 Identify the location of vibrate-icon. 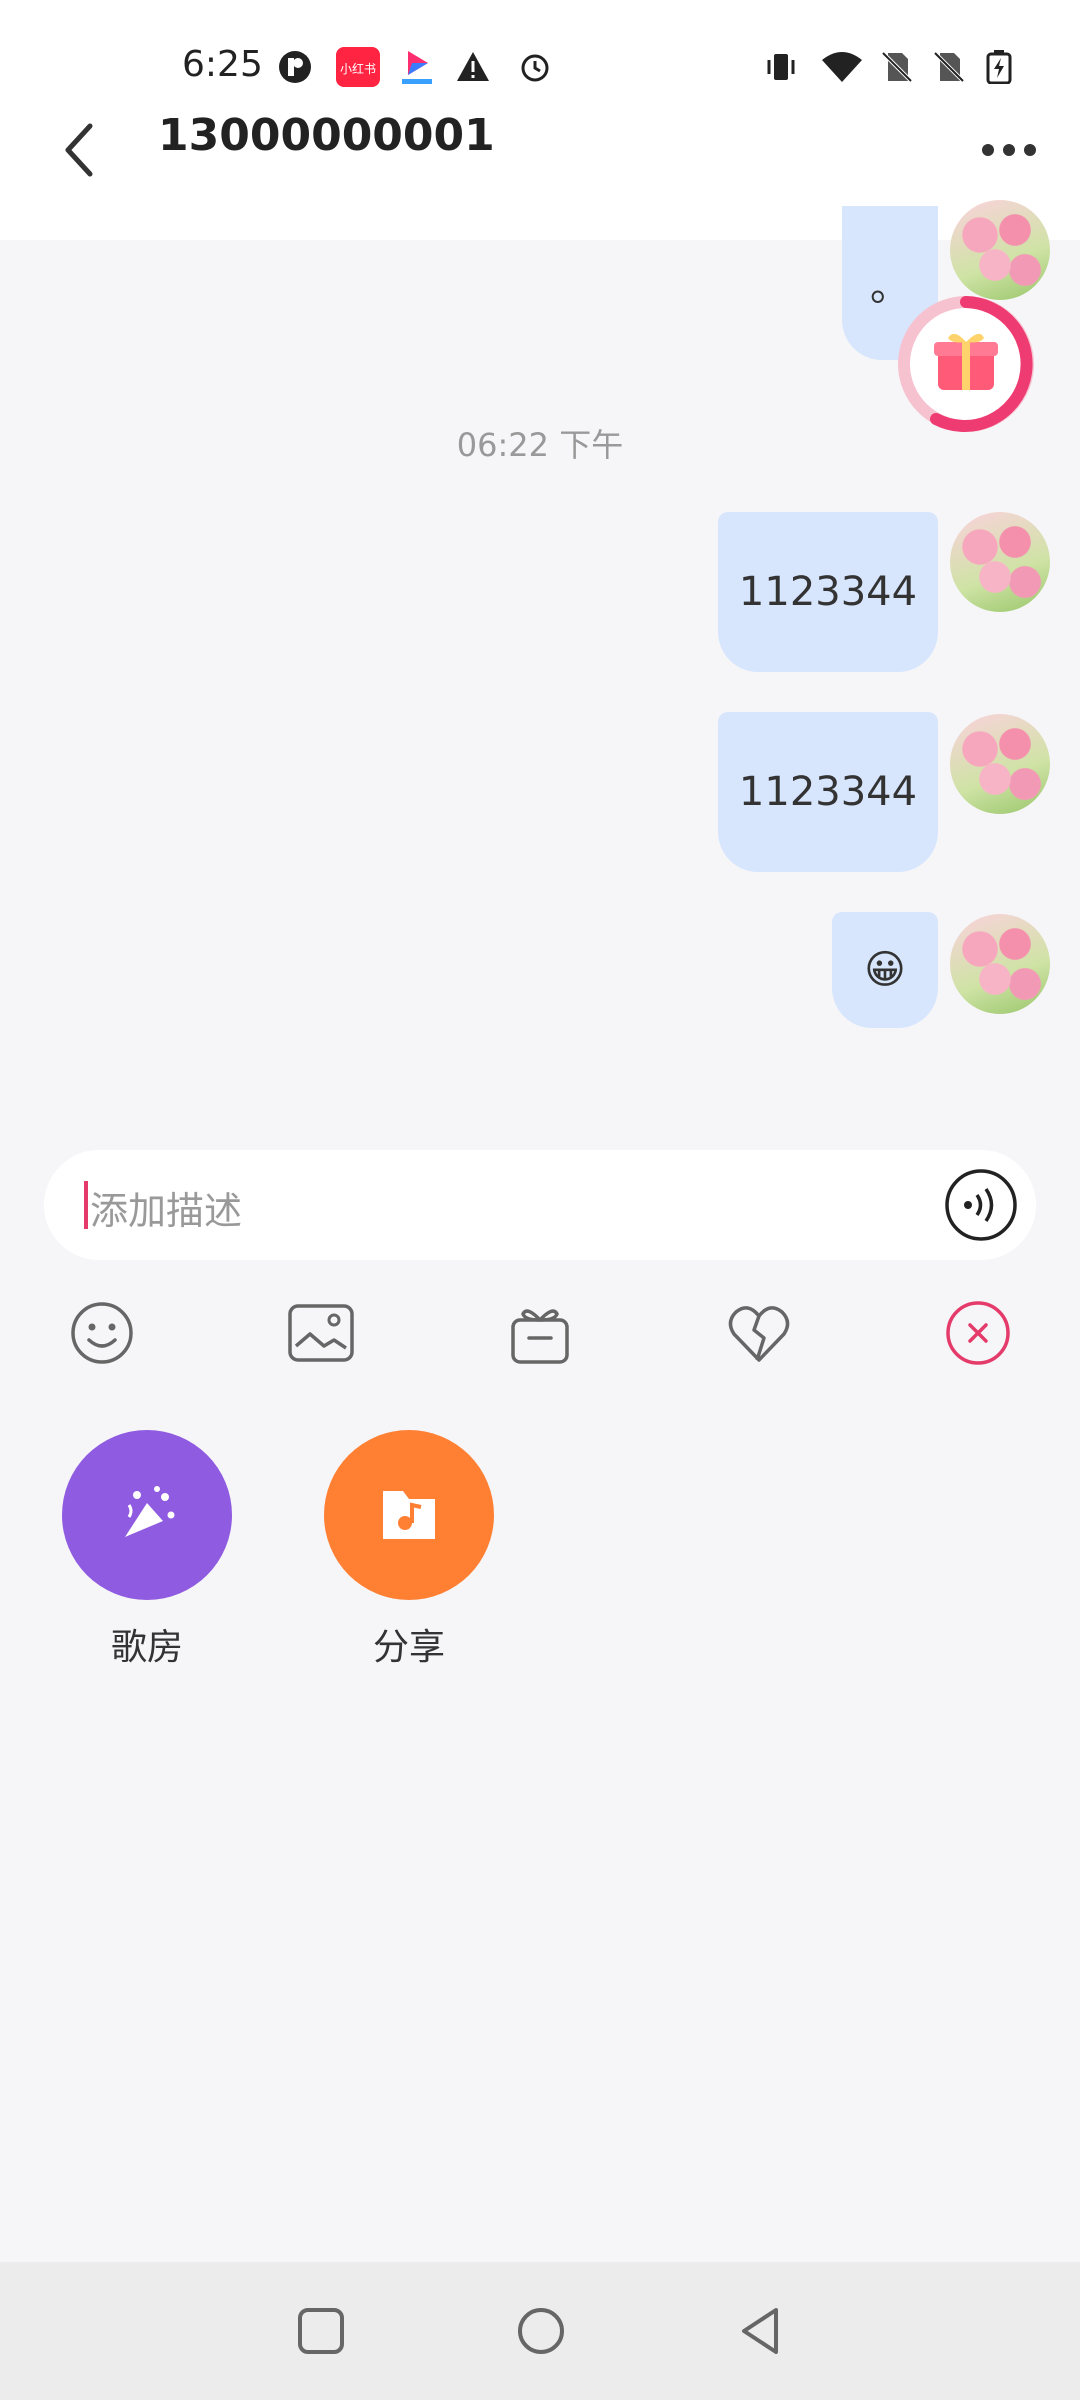
(781, 67).